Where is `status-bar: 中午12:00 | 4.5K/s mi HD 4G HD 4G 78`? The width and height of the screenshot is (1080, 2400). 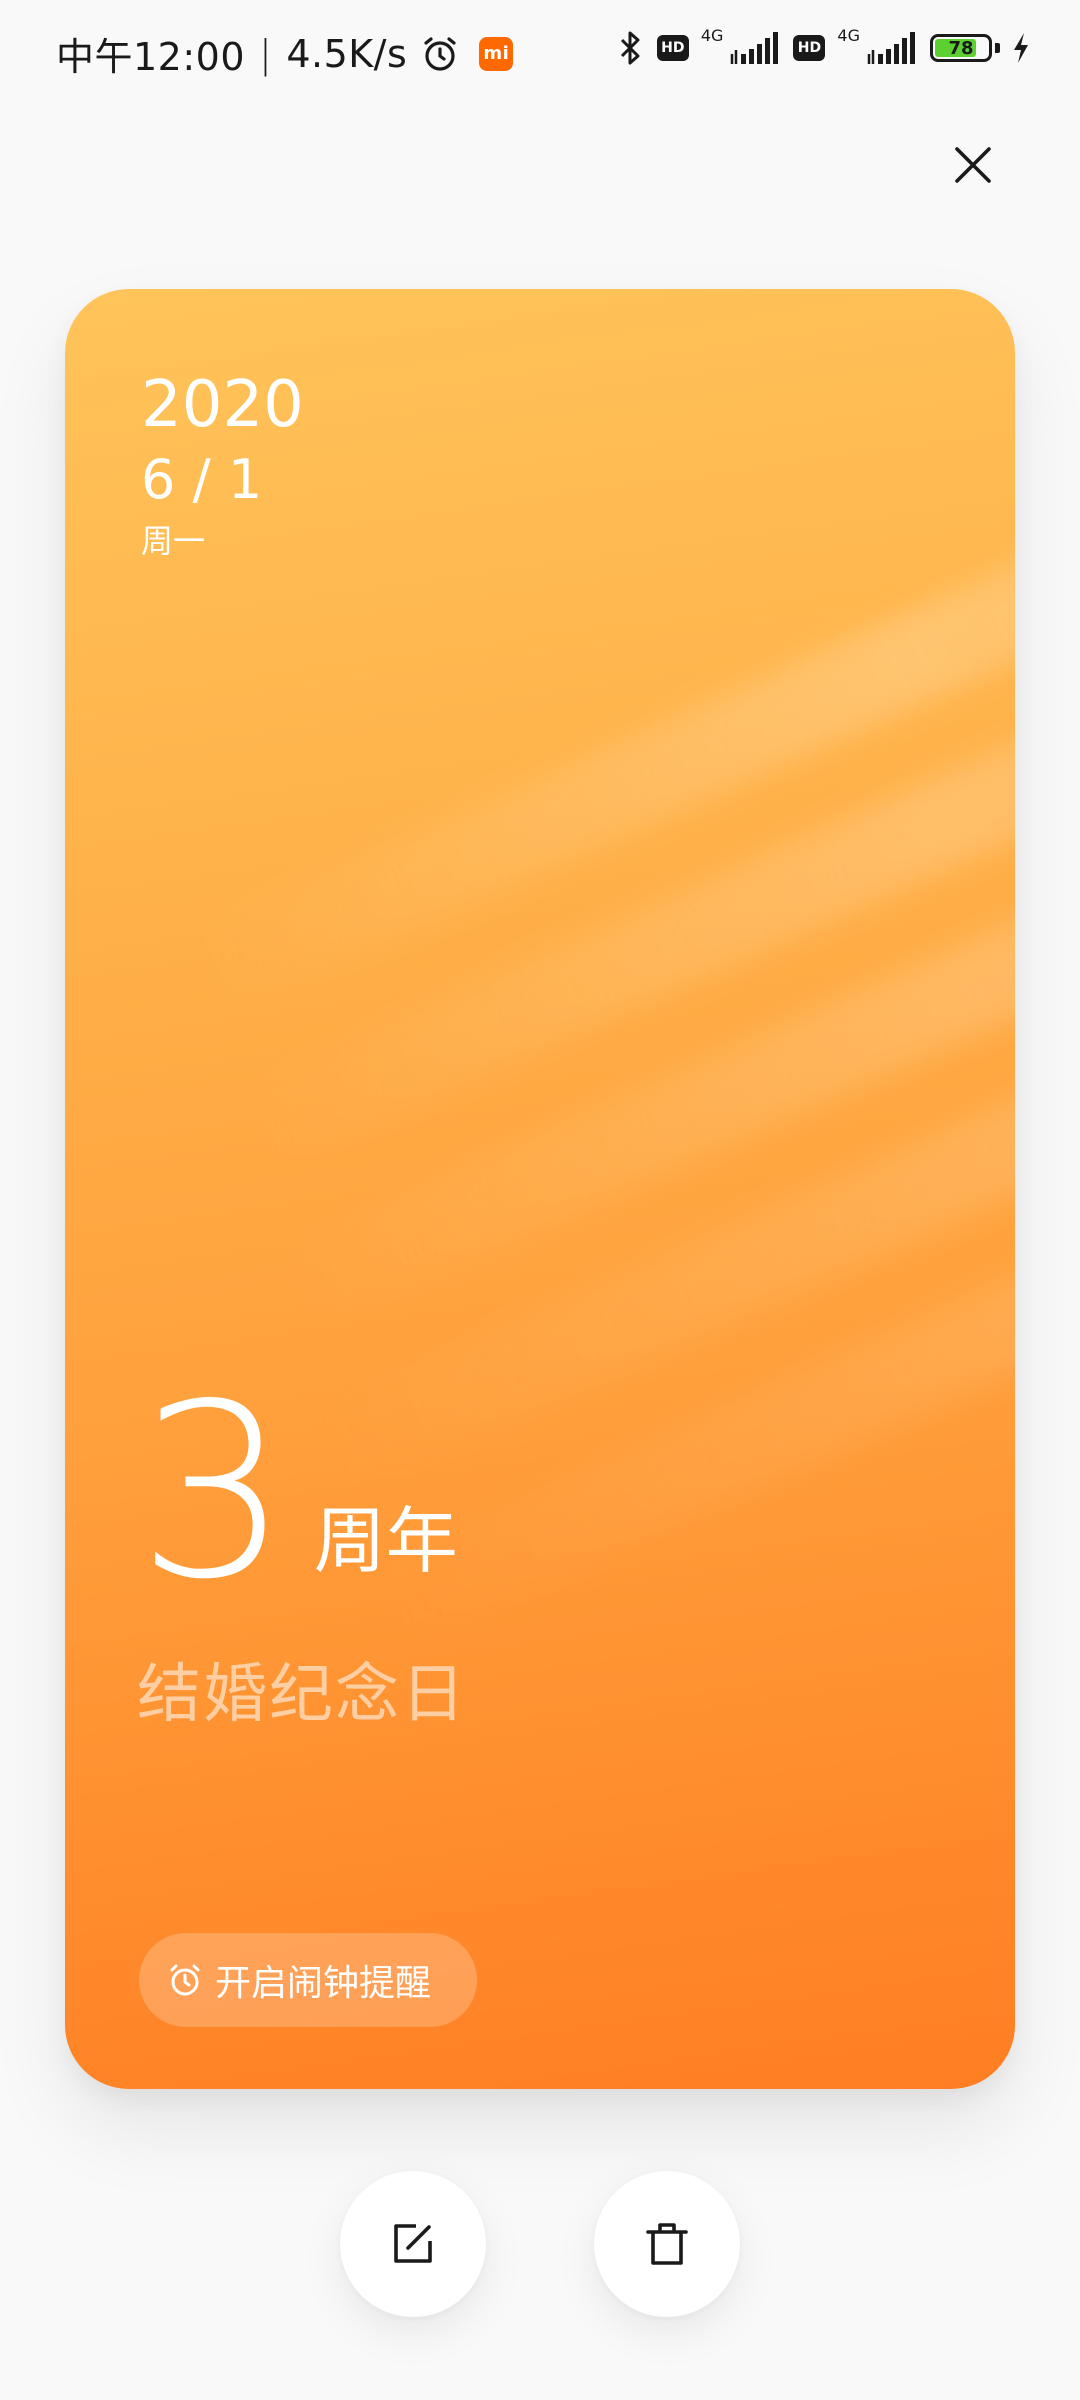 status-bar: 中午12:00 | 4.5K/s mi HD 4G HD 4G 78 is located at coordinates (540, 52).